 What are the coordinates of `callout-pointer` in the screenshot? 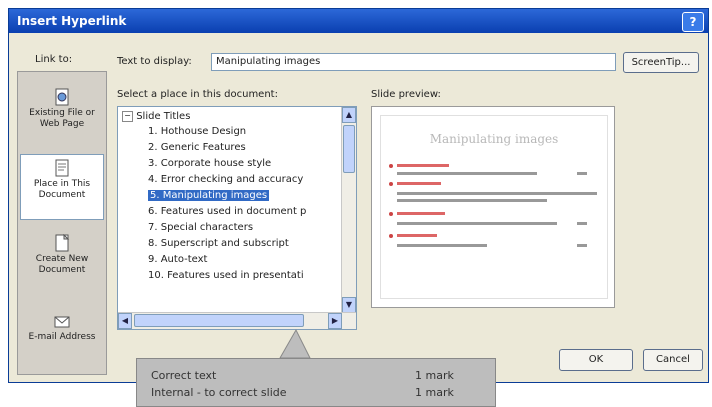 It's located at (295, 343).